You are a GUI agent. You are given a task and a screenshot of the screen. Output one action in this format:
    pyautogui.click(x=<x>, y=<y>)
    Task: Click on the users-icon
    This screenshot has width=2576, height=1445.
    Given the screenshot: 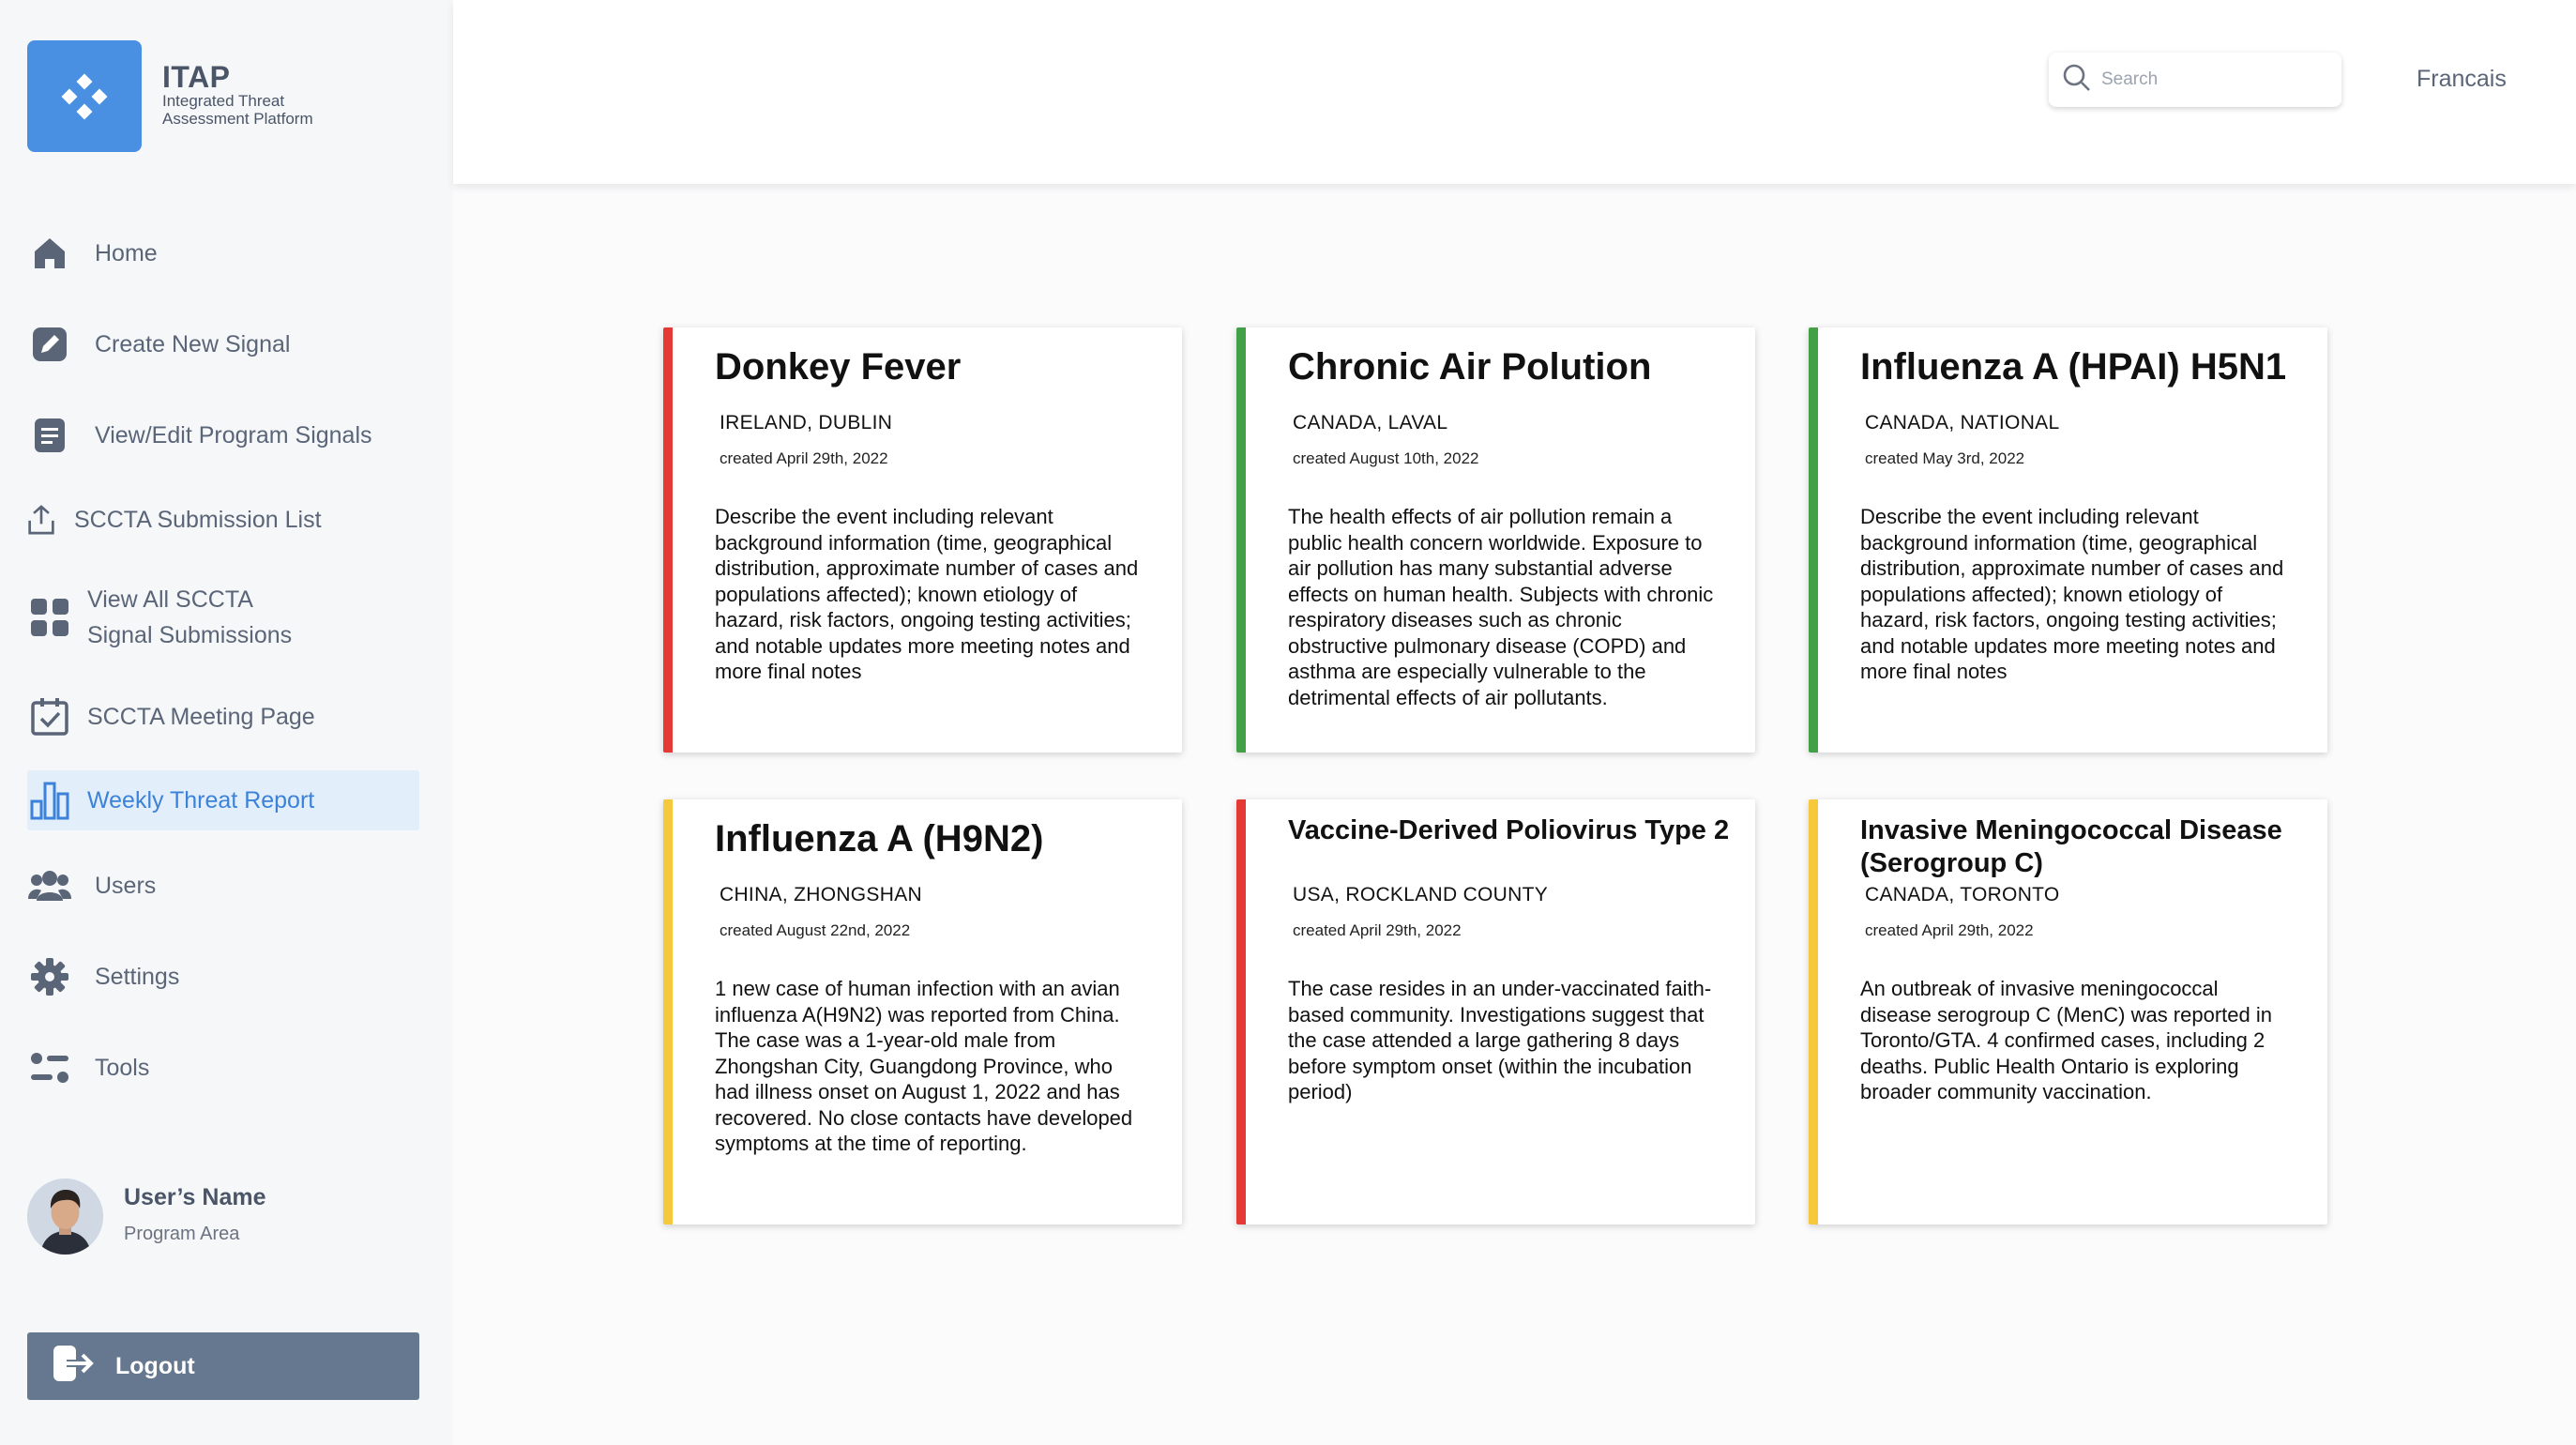 What is the action you would take?
    pyautogui.click(x=49, y=885)
    